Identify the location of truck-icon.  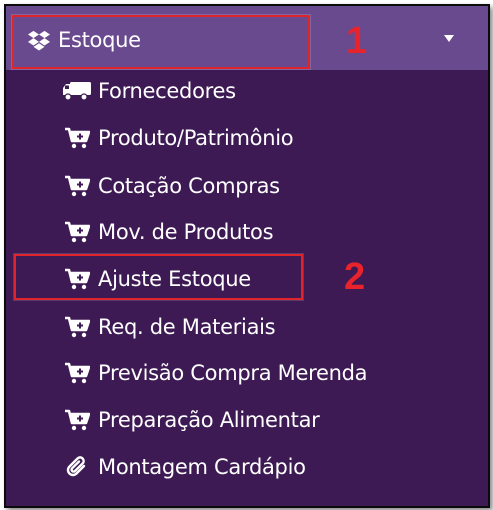
(77, 91).